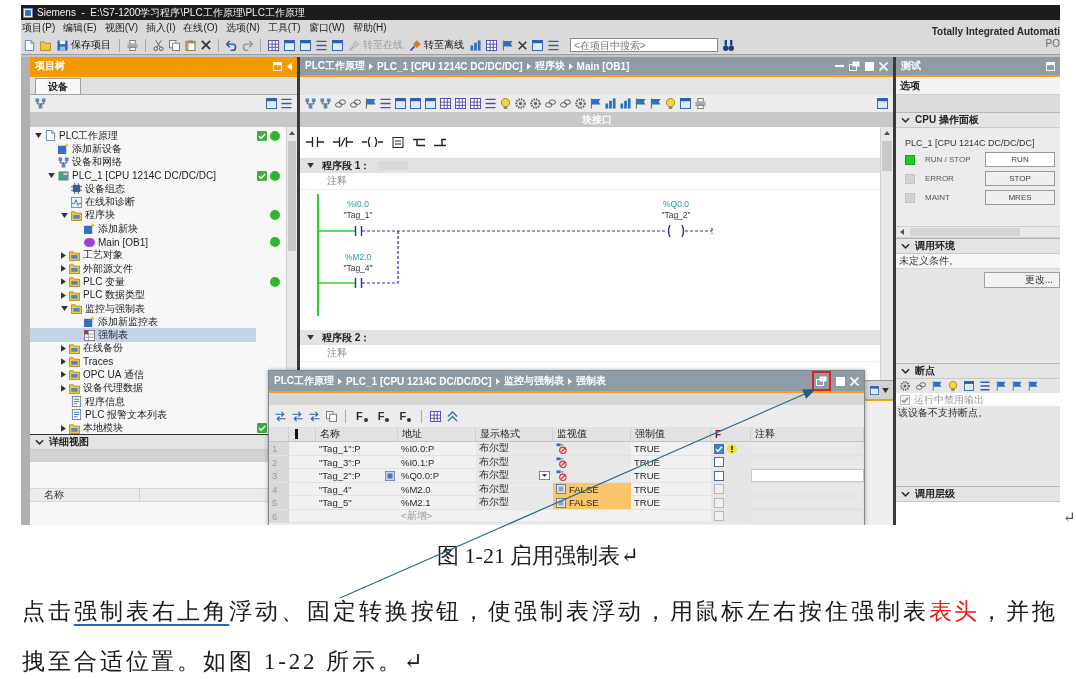  I want to click on tree-item: Traces, so click(143, 362).